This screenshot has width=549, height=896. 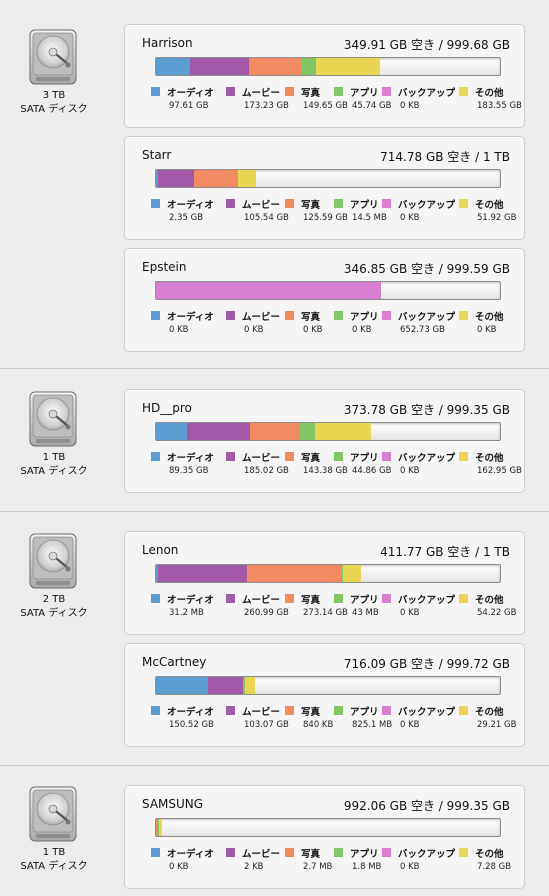 What do you see at coordinates (254, 867) in the screenshot?
I see `legend-value: 2 KB` at bounding box center [254, 867].